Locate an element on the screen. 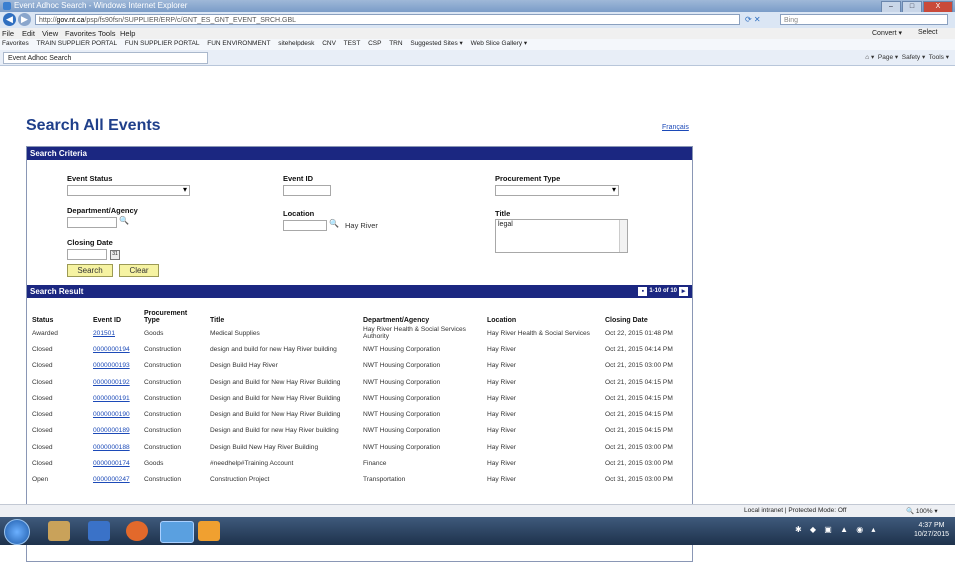 This screenshot has height=562, width=955. system-tray-icons: ✱ ◆ ▣ ▲ ◉ ▴ is located at coordinates (836, 529).